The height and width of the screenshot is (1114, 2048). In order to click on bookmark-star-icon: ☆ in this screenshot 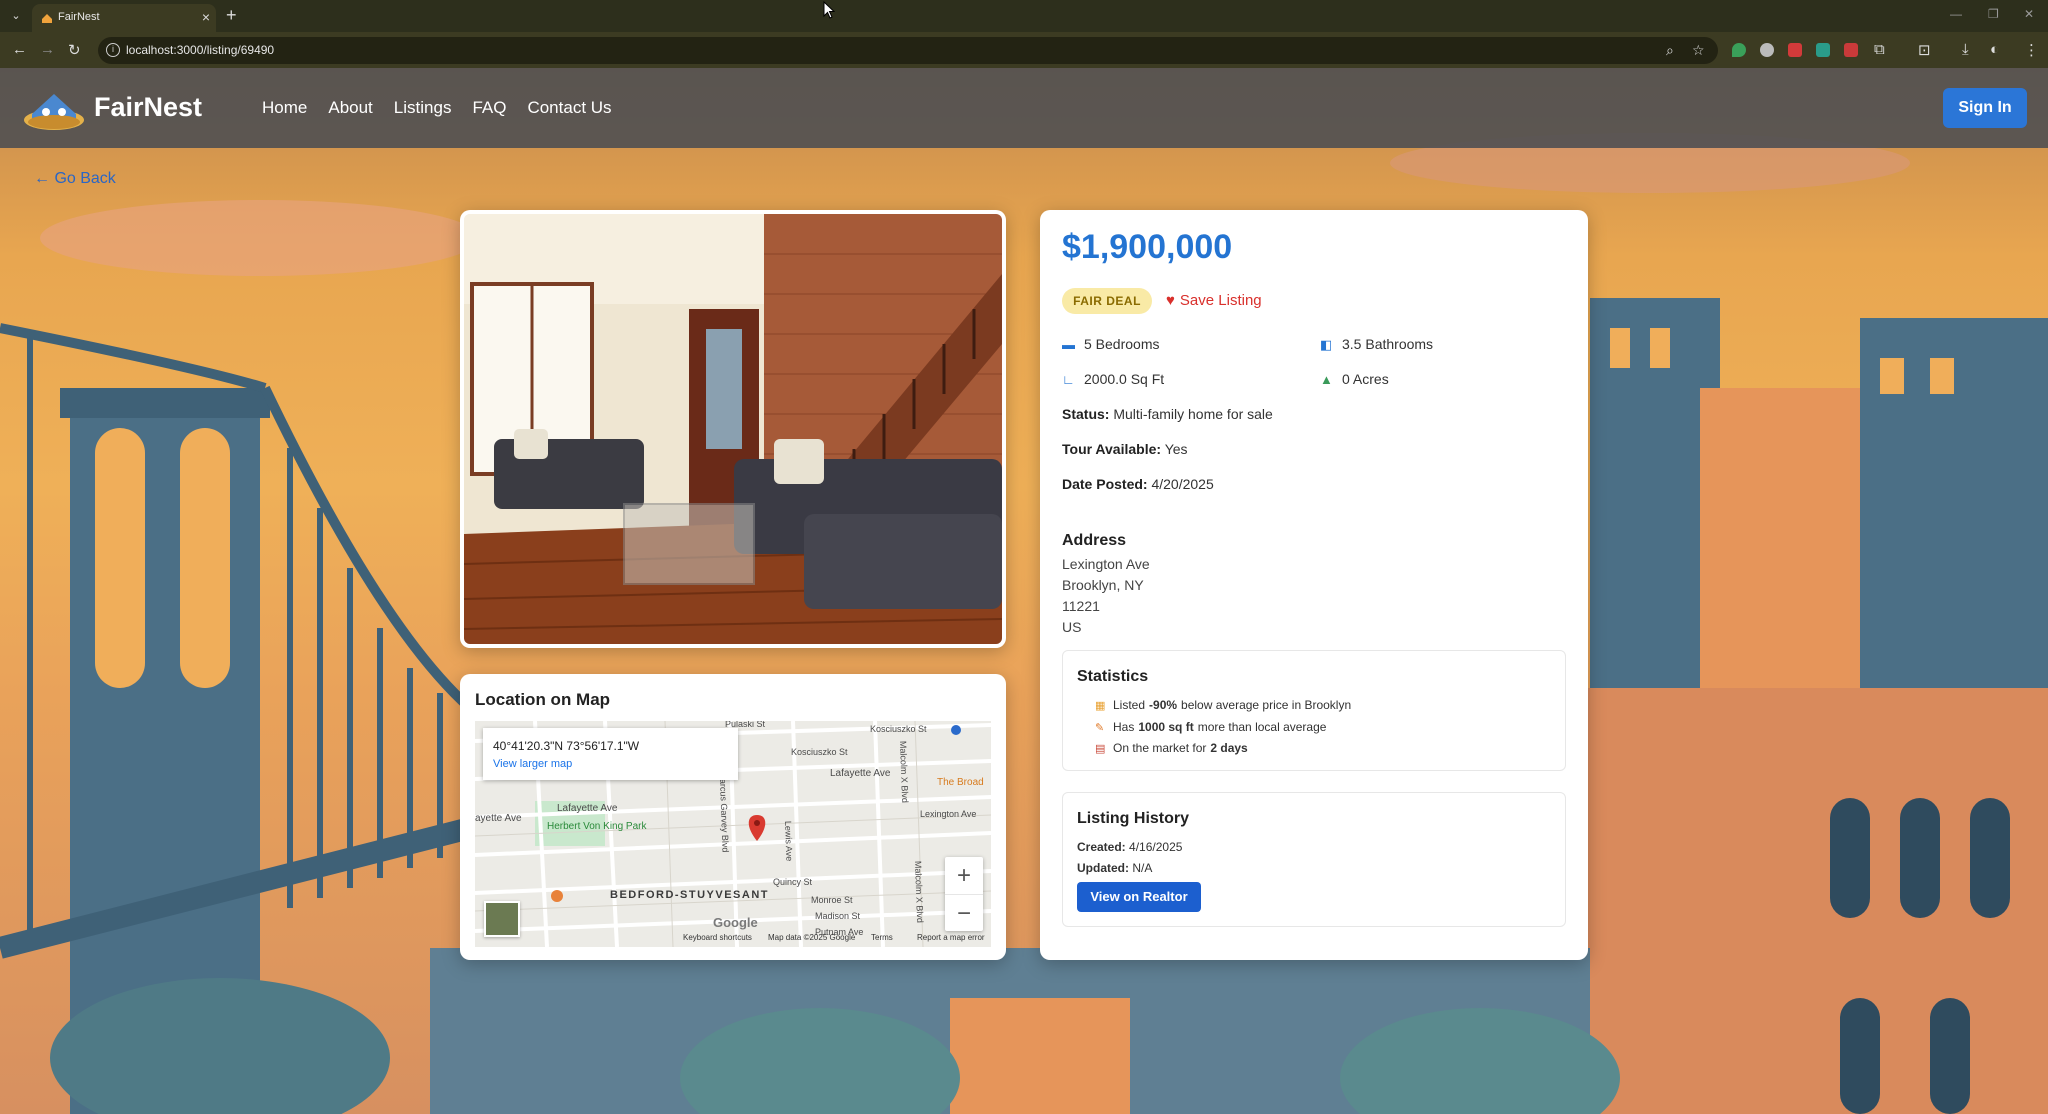, I will do `click(1698, 50)`.